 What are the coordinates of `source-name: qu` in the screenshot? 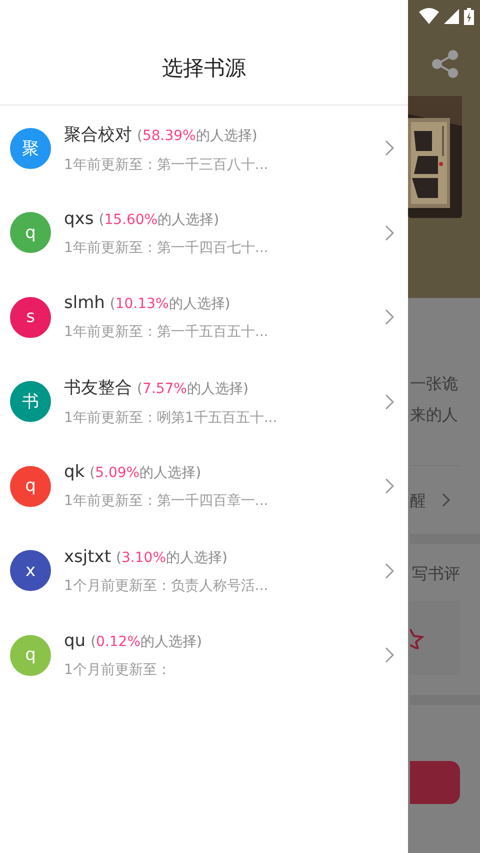 It's located at (75, 641).